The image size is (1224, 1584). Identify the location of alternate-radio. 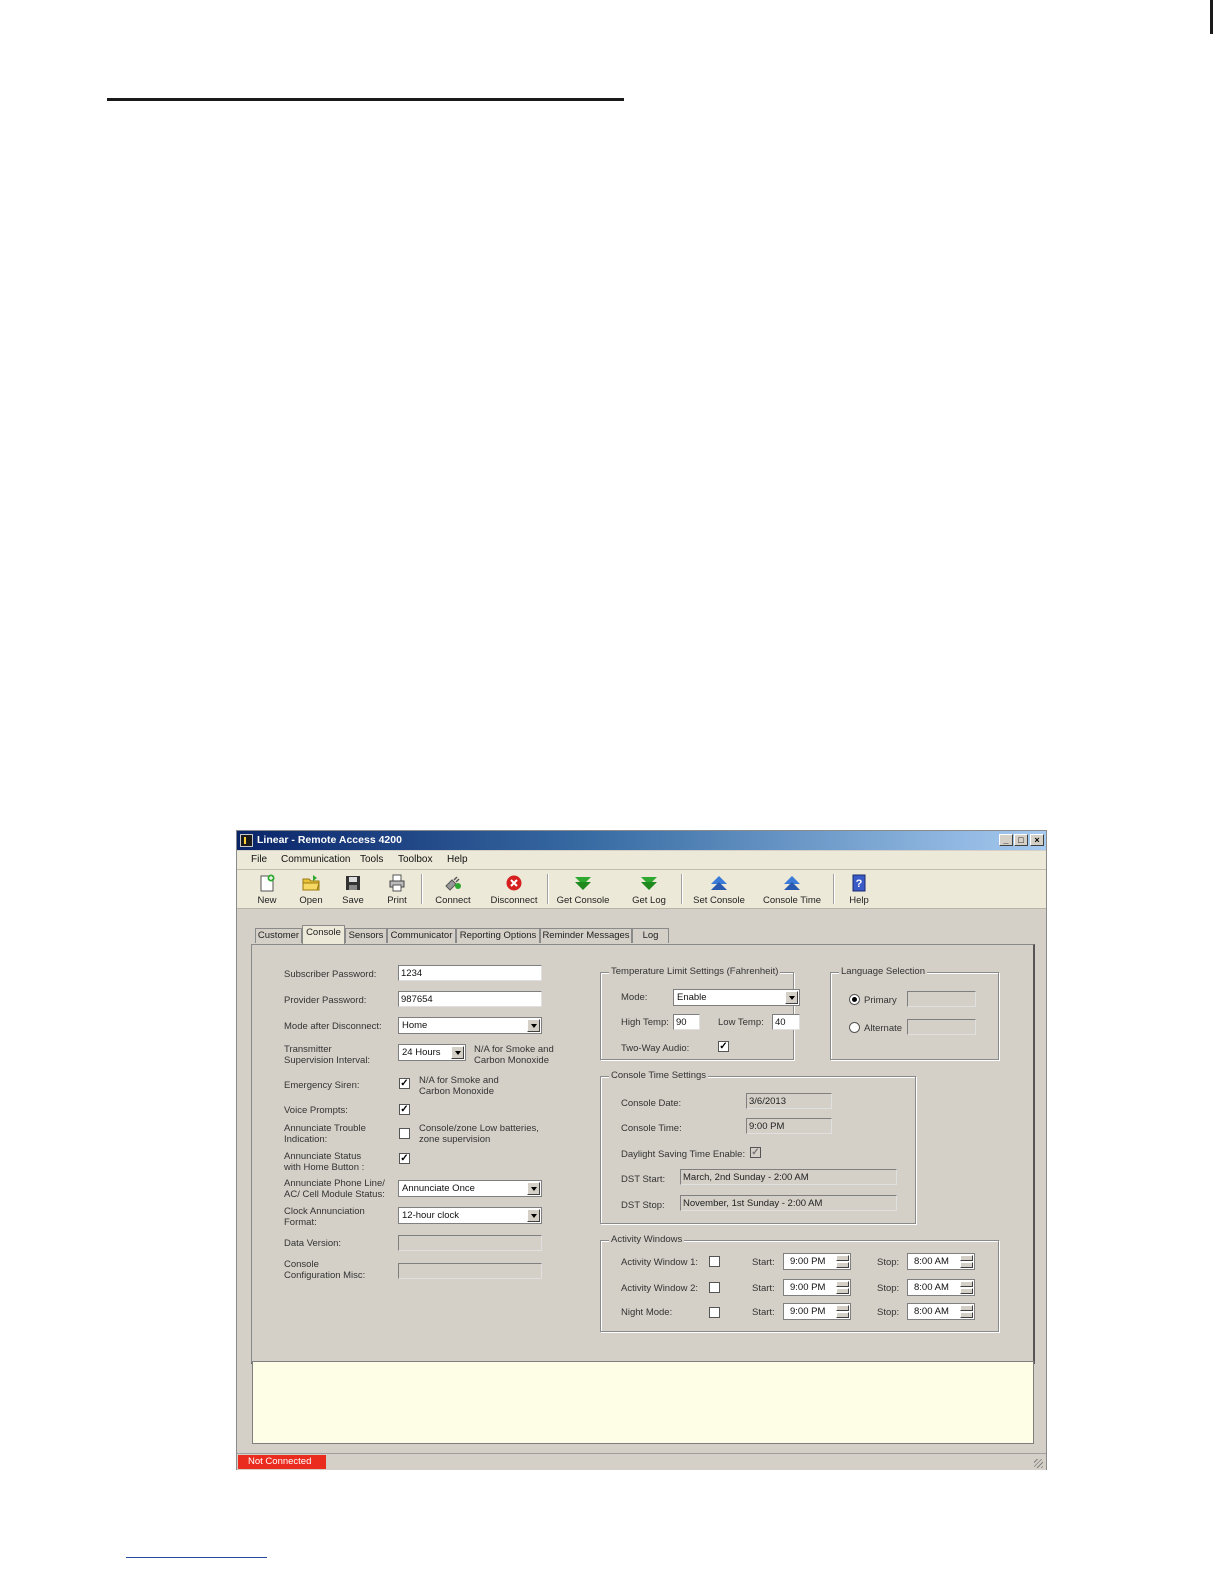
(854, 1027).